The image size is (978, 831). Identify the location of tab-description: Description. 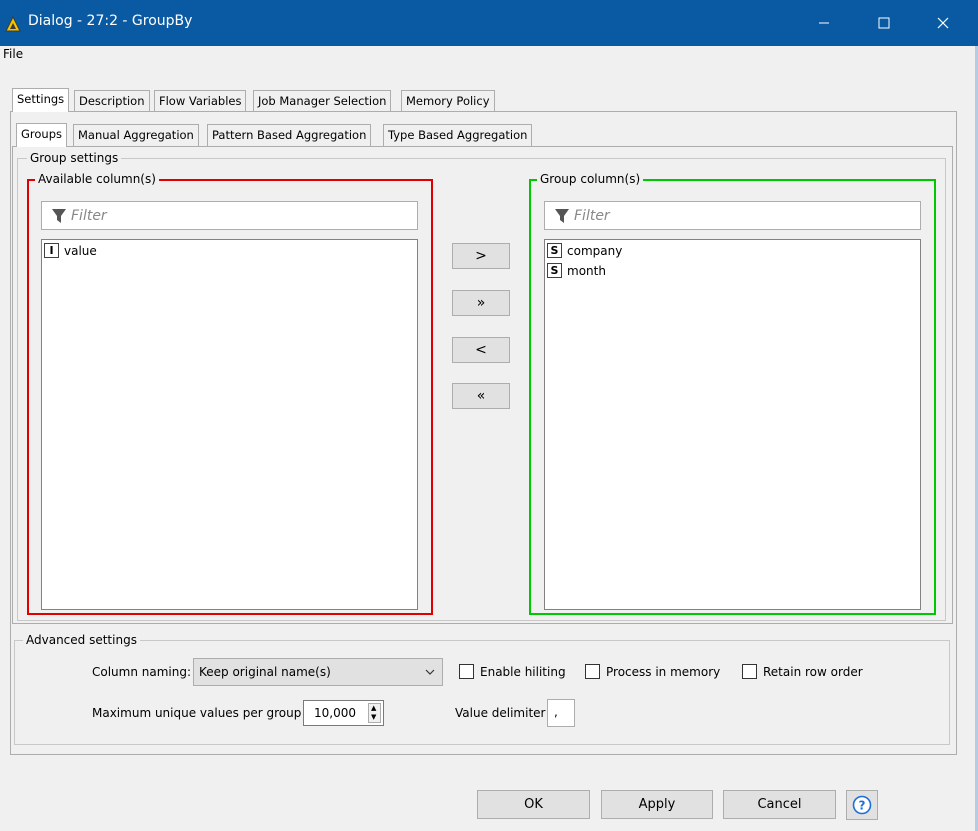
(112, 101).